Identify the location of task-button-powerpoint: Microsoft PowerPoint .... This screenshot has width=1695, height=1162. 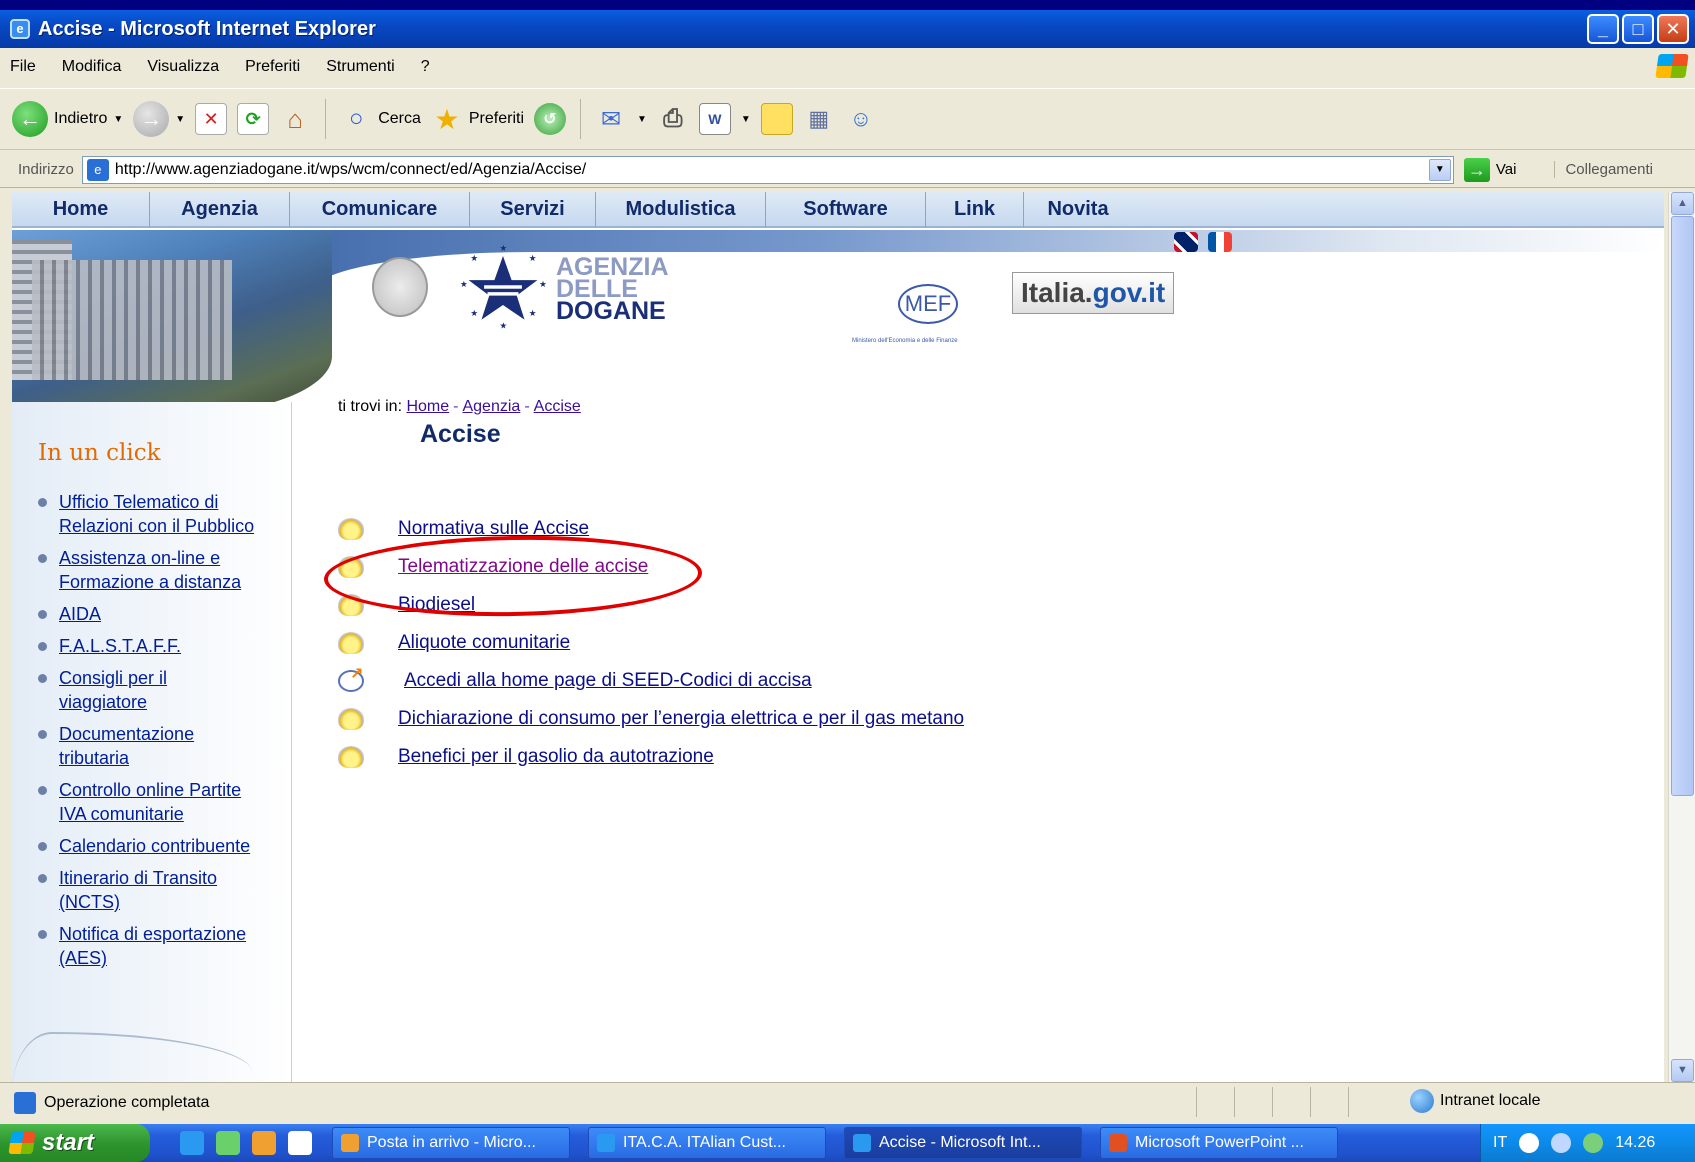
(1219, 1143).